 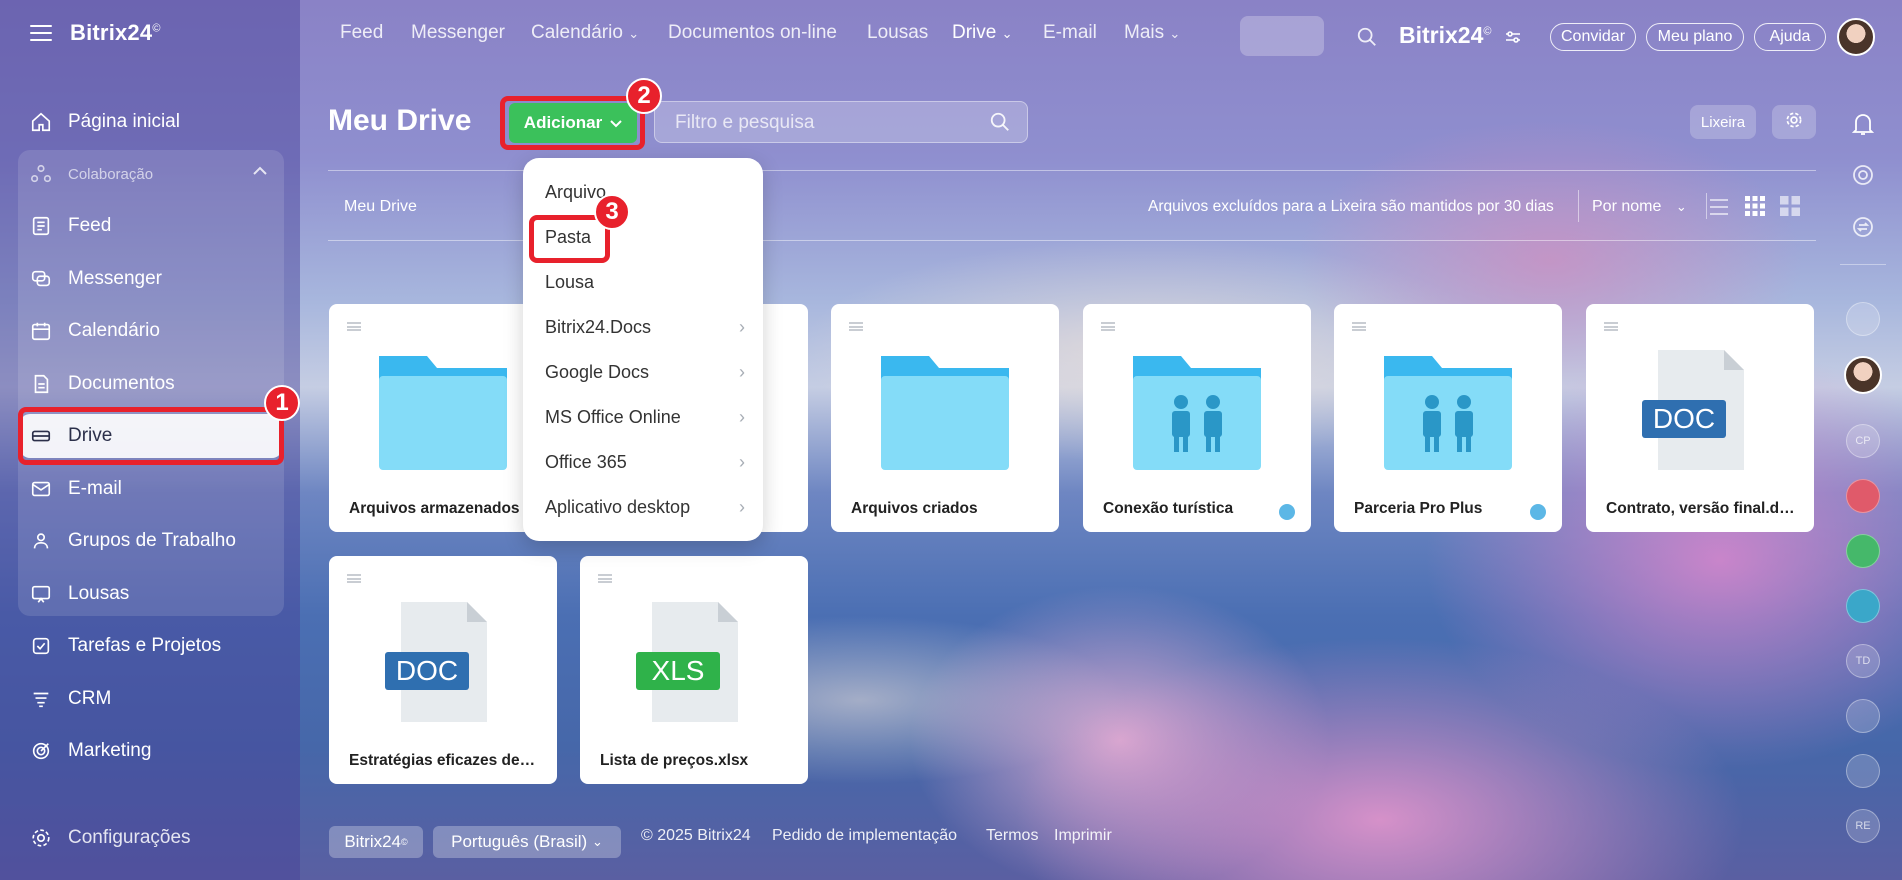 I want to click on topnav-messenger: Messenger, so click(x=458, y=33).